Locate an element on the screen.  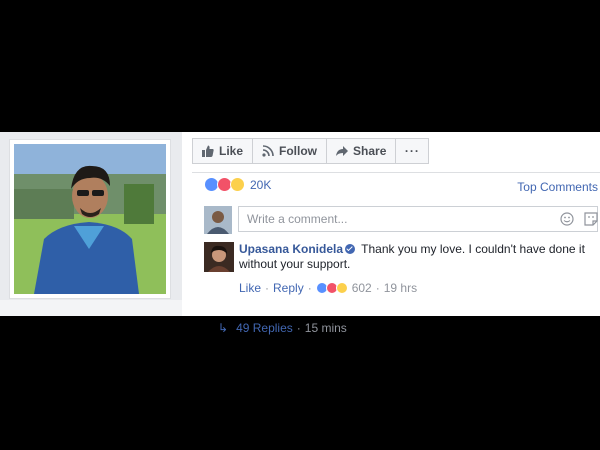
emoji-icon is located at coordinates (567, 219).